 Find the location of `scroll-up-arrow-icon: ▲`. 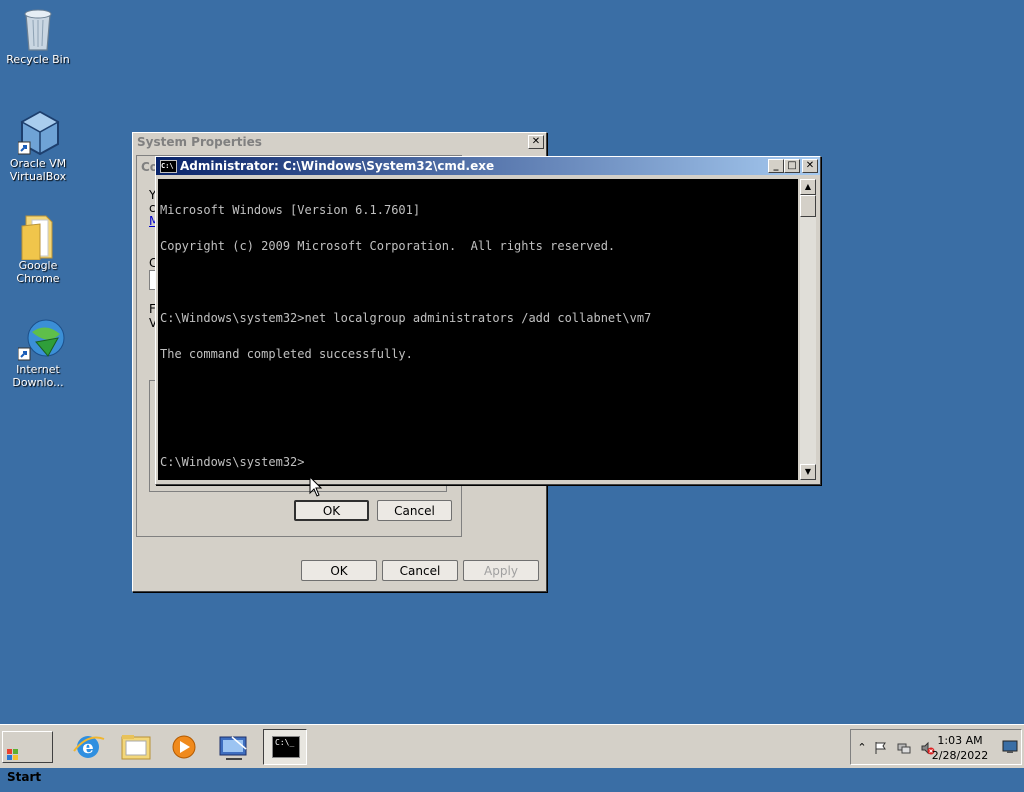

scroll-up-arrow-icon: ▲ is located at coordinates (808, 187).